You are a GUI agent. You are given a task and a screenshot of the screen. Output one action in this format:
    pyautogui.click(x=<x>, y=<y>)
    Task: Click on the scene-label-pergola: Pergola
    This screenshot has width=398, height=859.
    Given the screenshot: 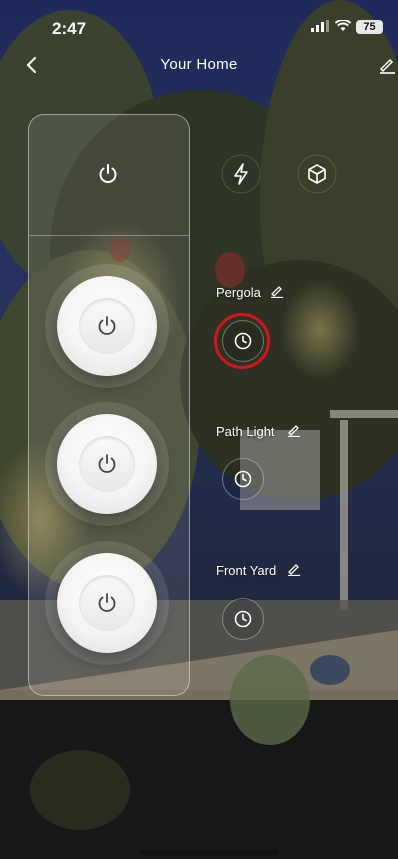 What is the action you would take?
    pyautogui.click(x=238, y=292)
    